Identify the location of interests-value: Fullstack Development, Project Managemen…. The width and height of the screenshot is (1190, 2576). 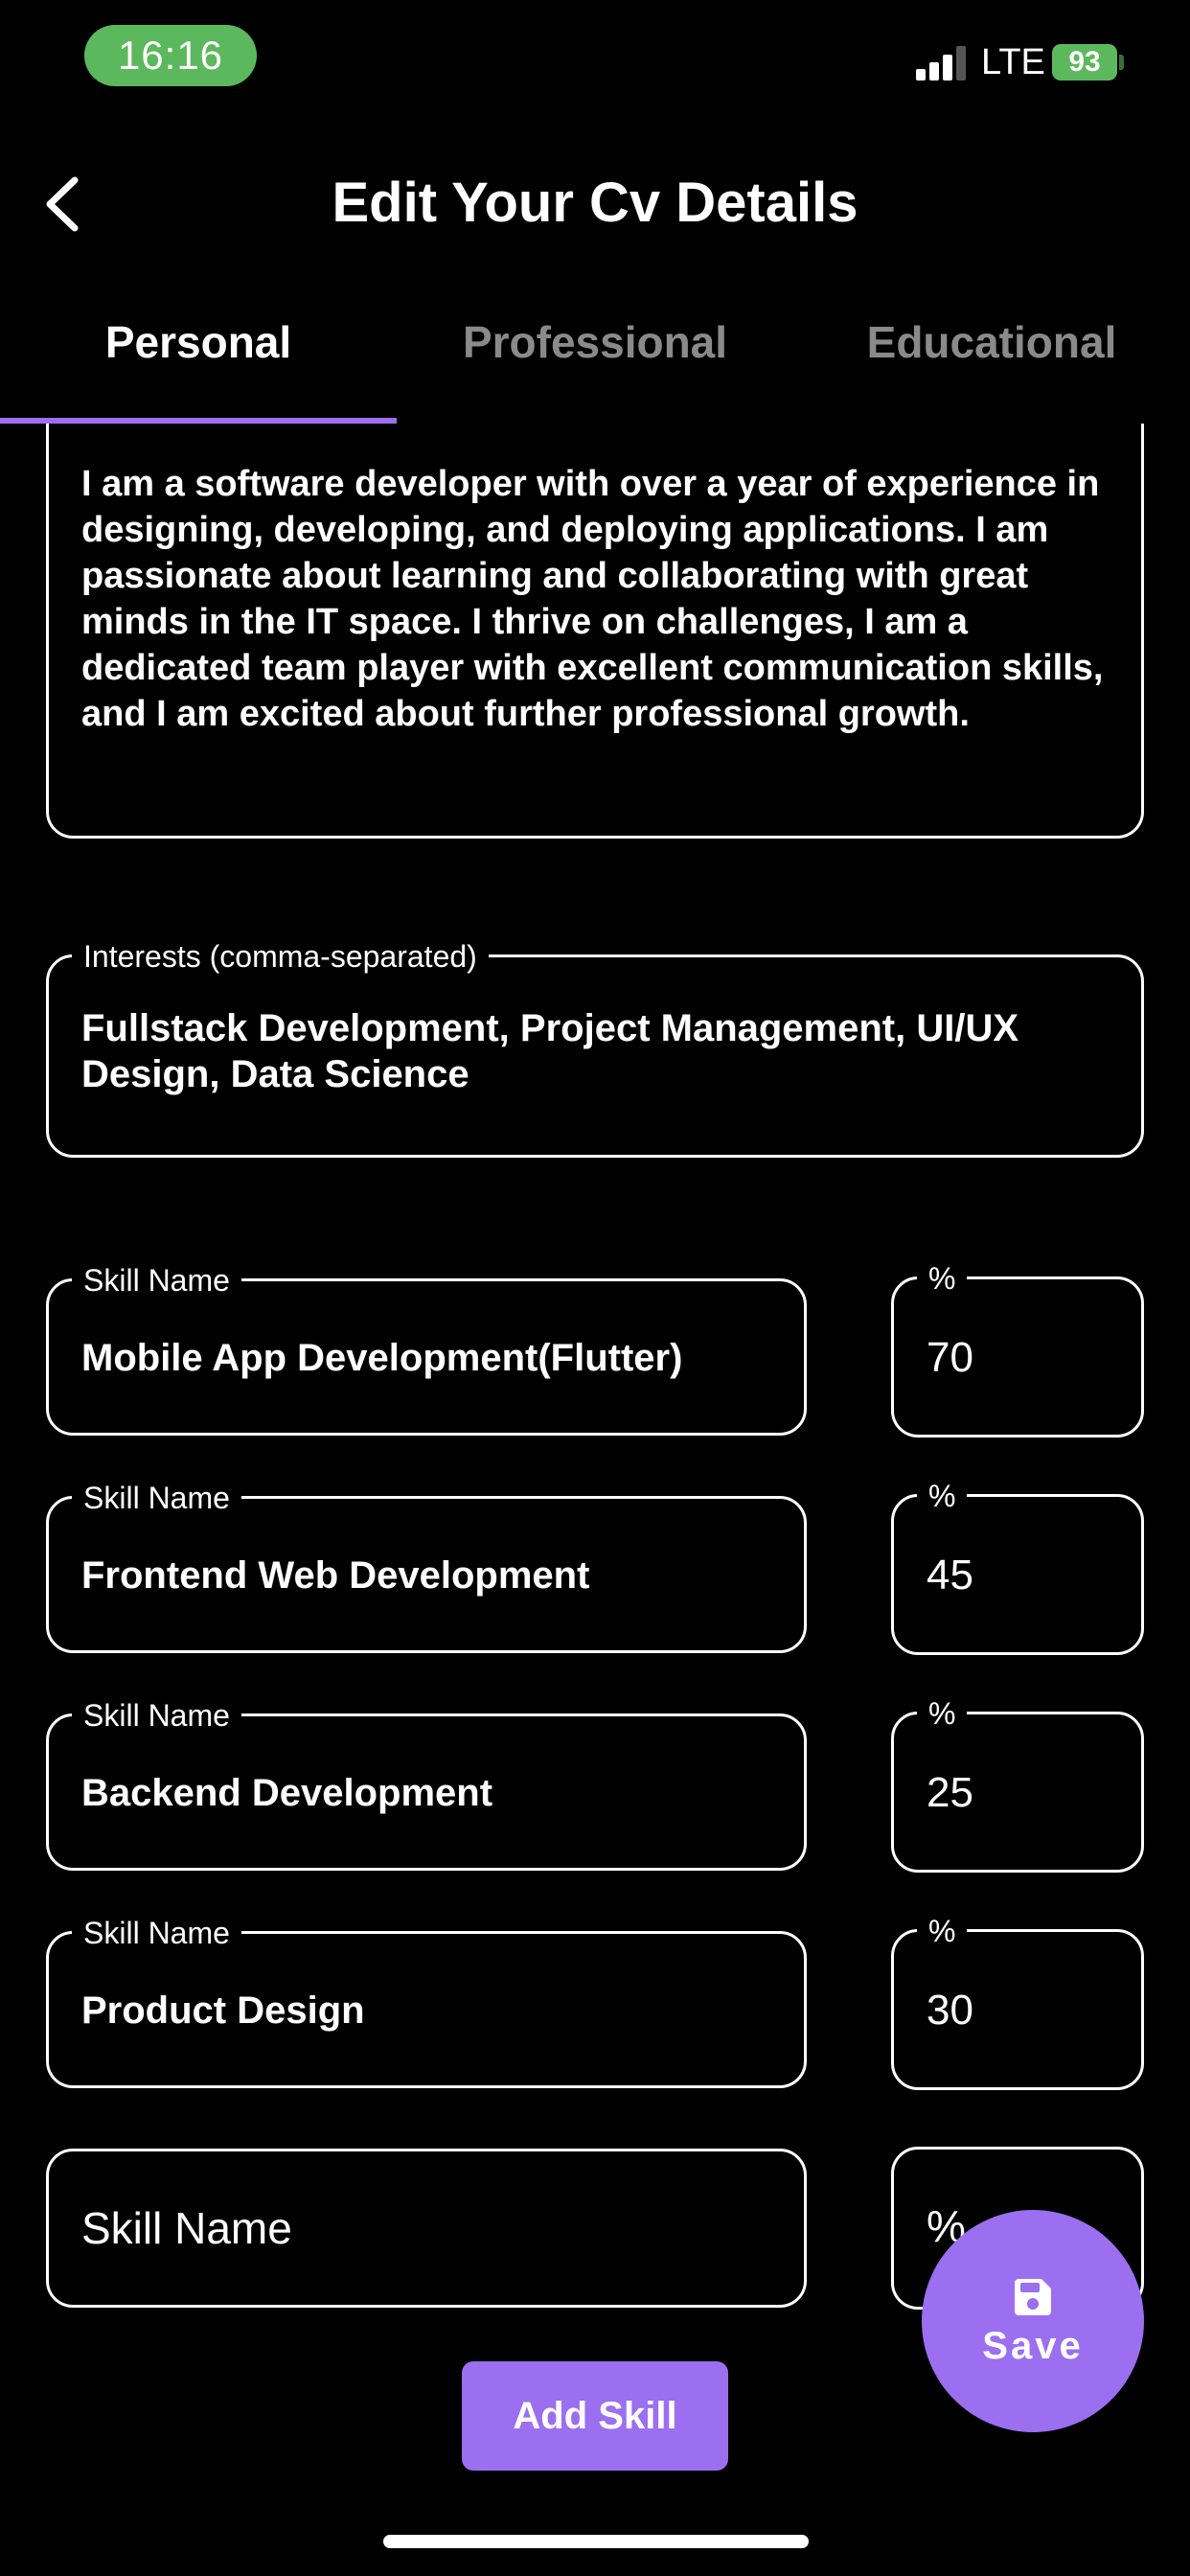
(550, 1051).